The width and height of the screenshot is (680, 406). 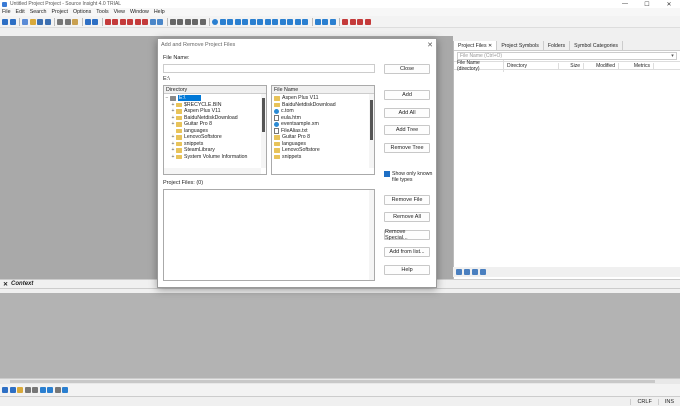 What do you see at coordinates (636, 65) in the screenshot?
I see `column-metrics: Metrics` at bounding box center [636, 65].